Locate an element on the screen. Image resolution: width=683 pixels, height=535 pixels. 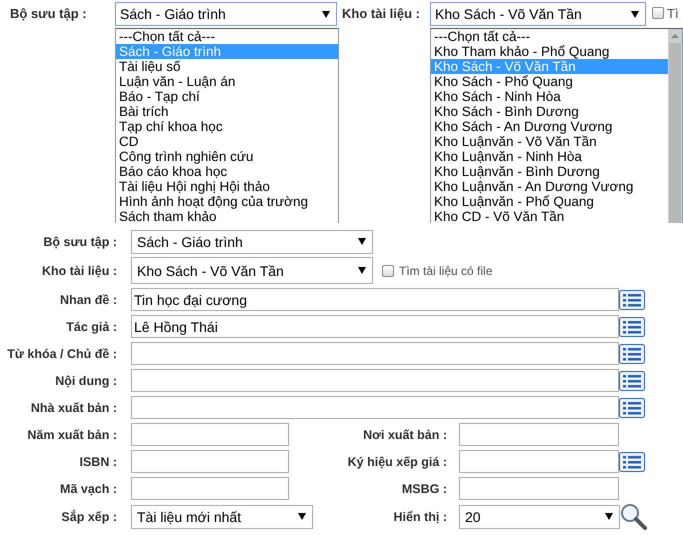
field-label: Nơi xuất bản : is located at coordinates (405, 435).